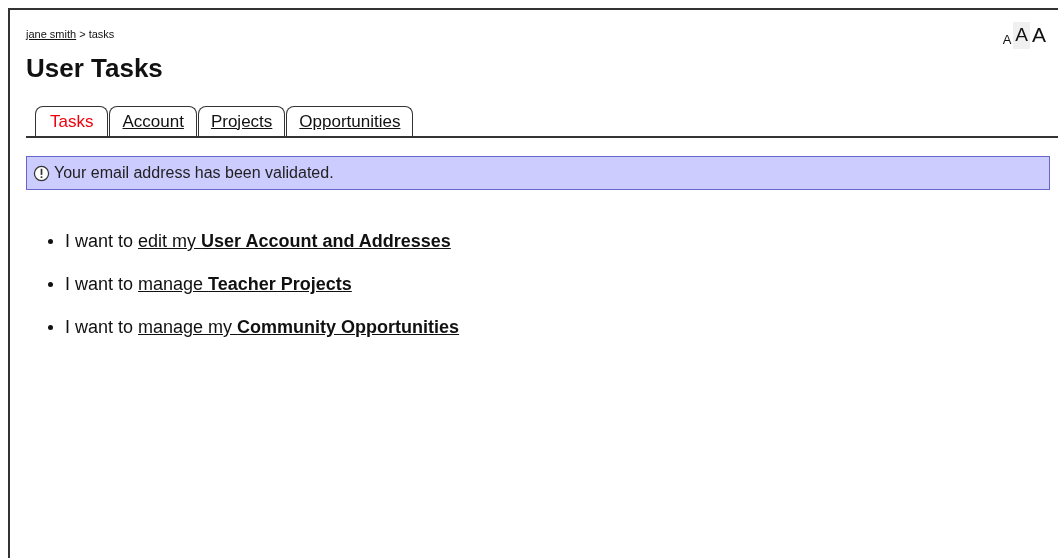 The width and height of the screenshot is (1058, 558). Describe the element at coordinates (153, 120) in the screenshot. I see `tab: Account` at that location.